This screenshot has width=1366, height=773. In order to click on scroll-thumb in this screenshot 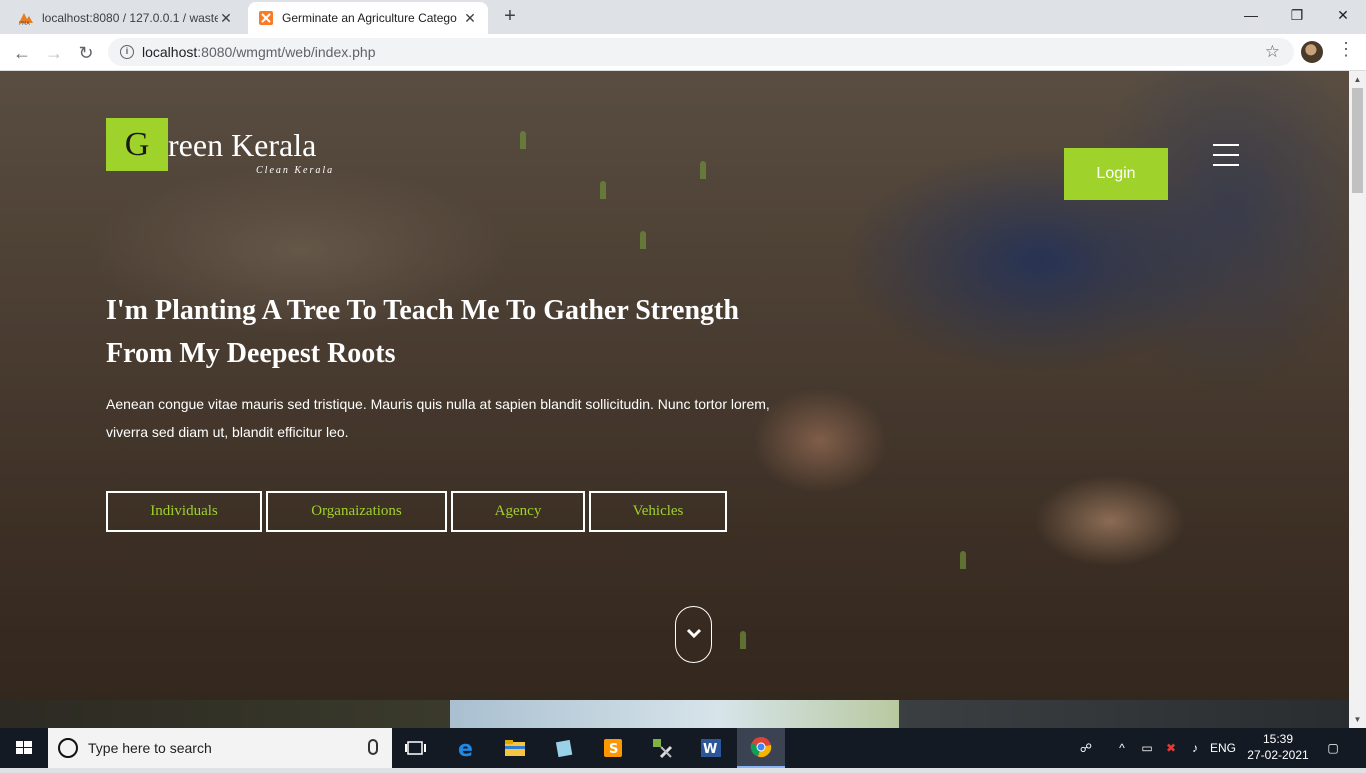, I will do `click(1357, 140)`.